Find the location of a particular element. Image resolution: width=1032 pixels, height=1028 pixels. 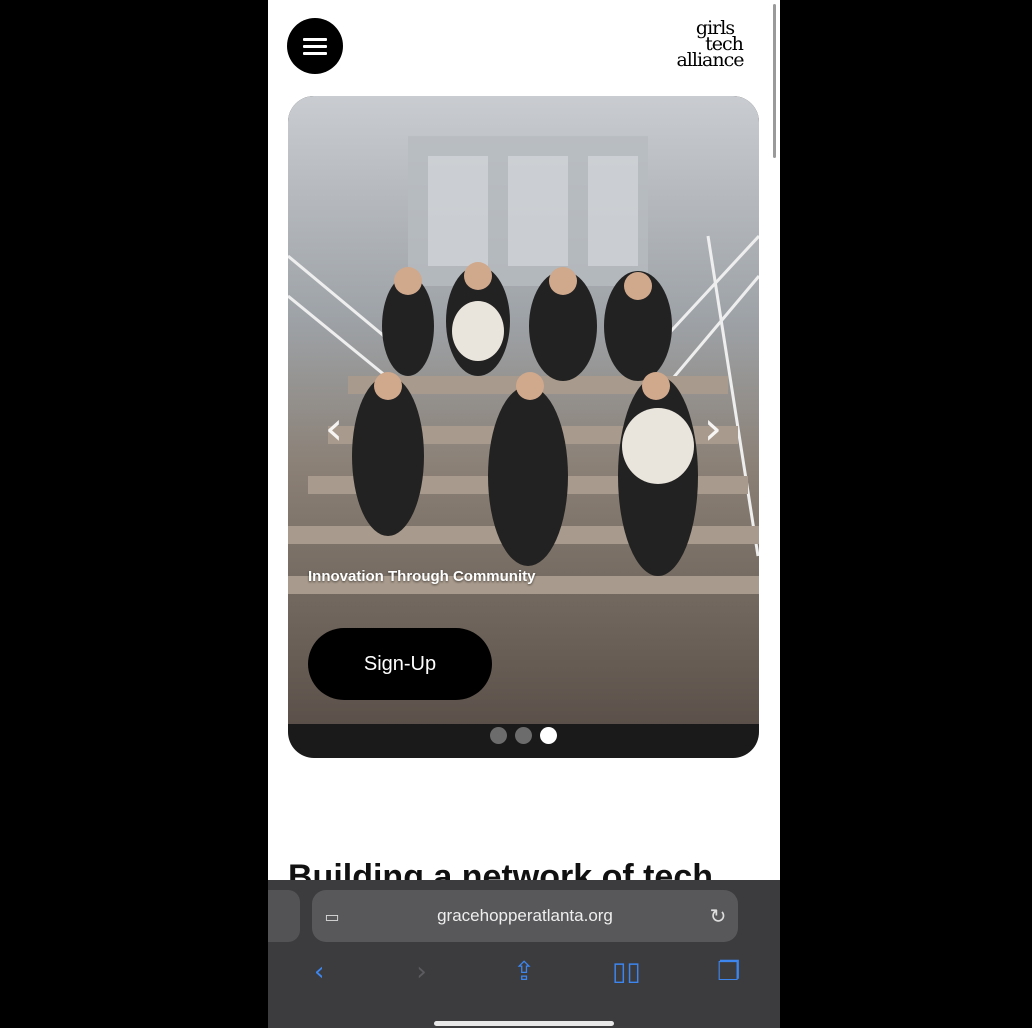

tabs-icon: ❐ is located at coordinates (729, 972).